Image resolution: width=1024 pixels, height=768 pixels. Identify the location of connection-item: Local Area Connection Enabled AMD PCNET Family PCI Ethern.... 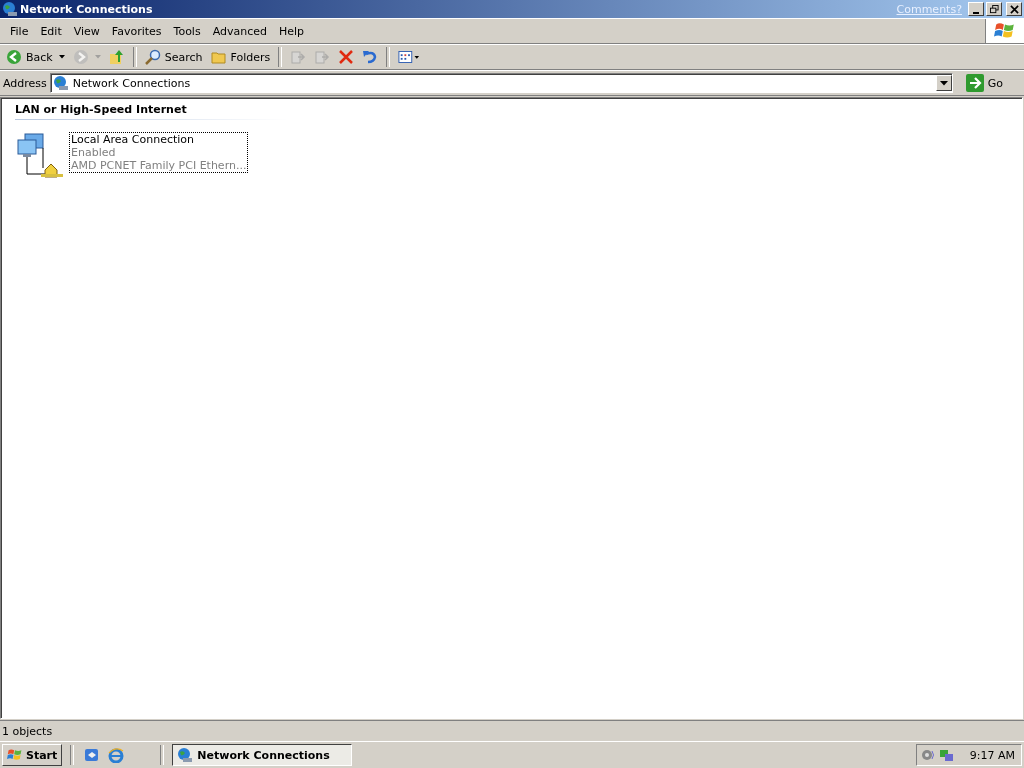
(159, 152).